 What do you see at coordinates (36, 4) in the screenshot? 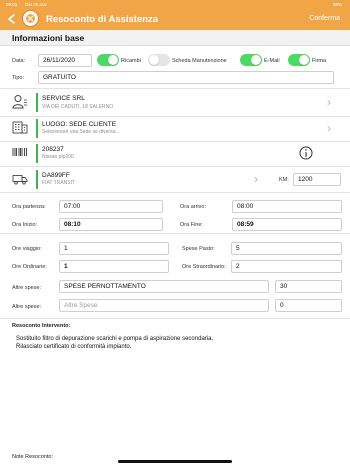
I see `status-date: Gio 26 nov` at bounding box center [36, 4].